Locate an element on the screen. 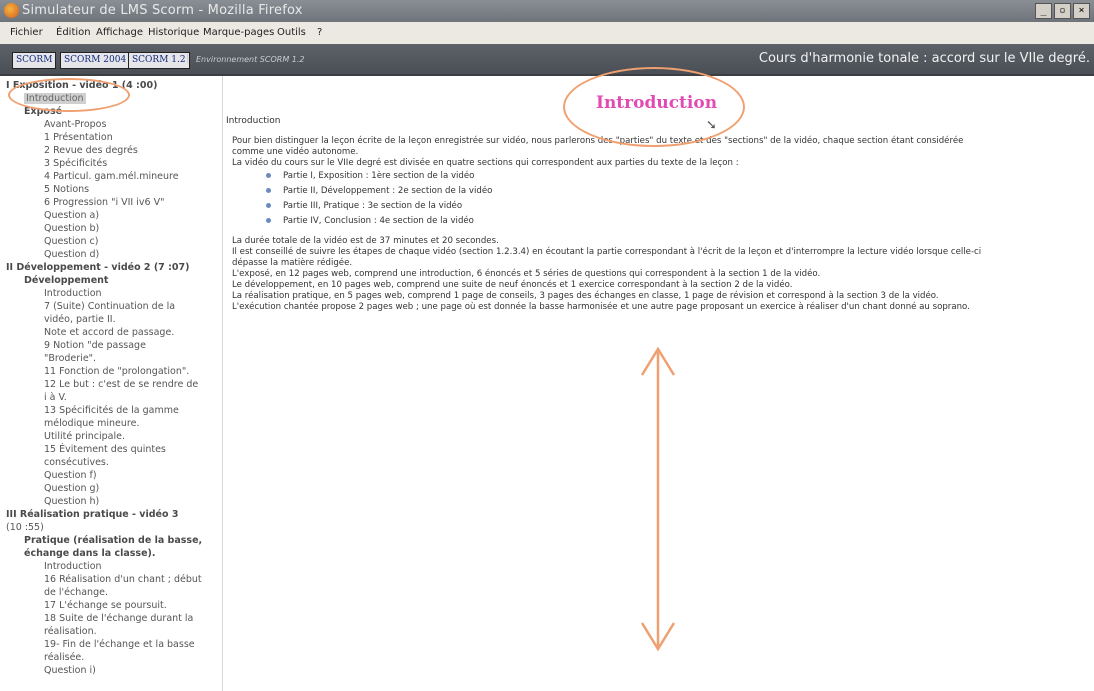 Image resolution: width=1094 pixels, height=691 pixels. sidebar-item-label: 7 (Suite) Continuation de la is located at coordinates (110, 306).